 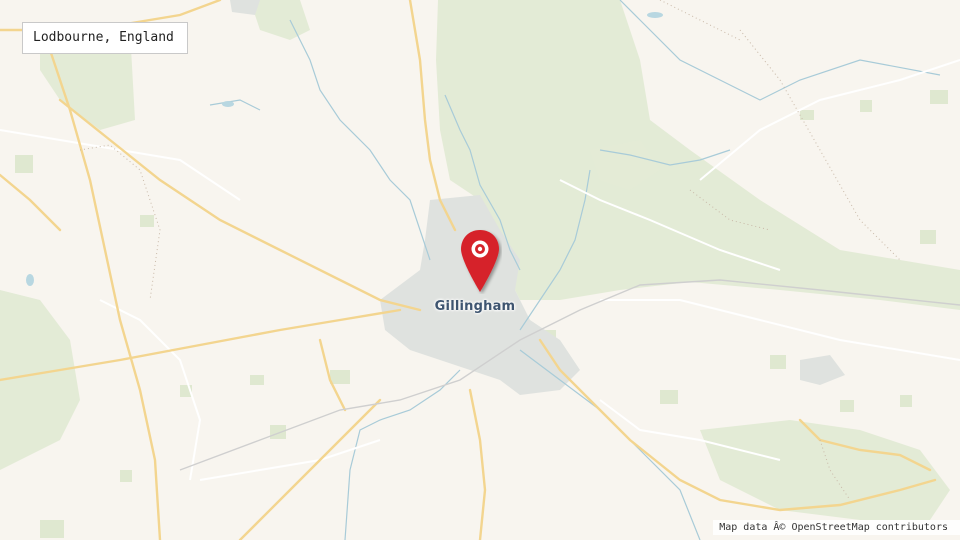 I want to click on attribution-text: Map data Â© OpenStreetMap contributors, so click(x=833, y=527).